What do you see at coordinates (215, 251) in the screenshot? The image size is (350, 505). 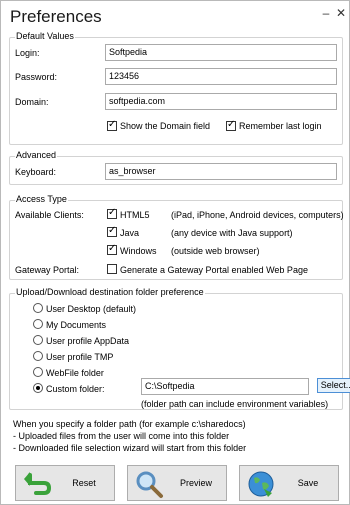 I see `windows-desc: (outside web browser)` at bounding box center [215, 251].